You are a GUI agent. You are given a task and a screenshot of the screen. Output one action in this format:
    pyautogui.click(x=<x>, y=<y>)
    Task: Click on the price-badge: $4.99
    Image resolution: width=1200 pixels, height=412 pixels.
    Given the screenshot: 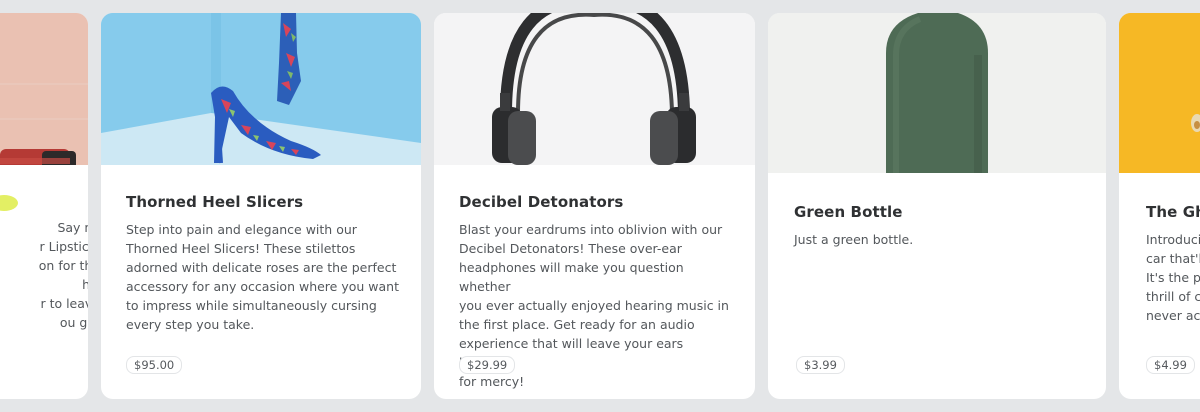 What is the action you would take?
    pyautogui.click(x=1170, y=365)
    